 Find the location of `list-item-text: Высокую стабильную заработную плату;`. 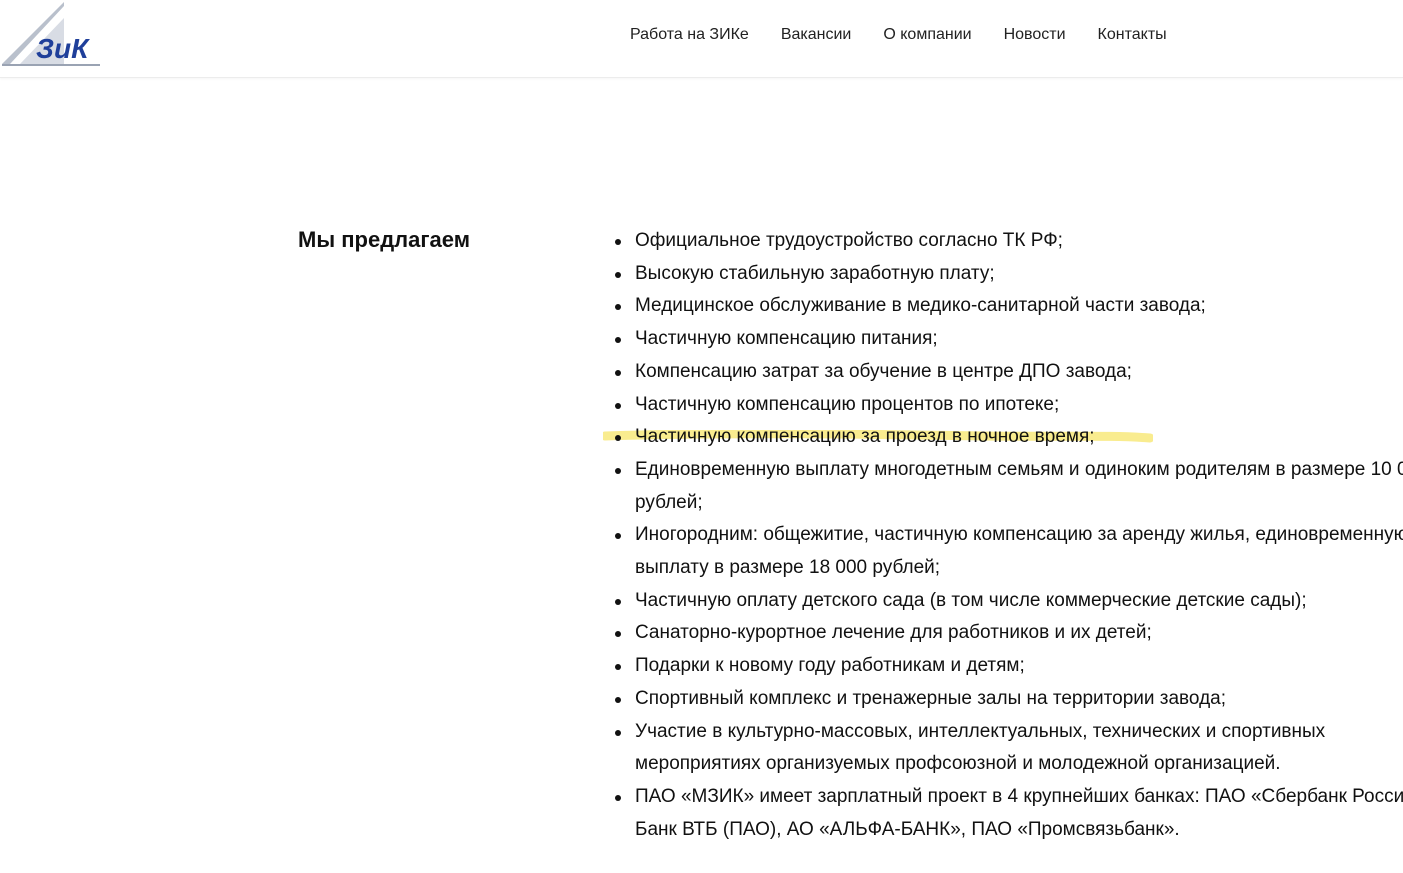

list-item-text: Высокую стабильную заработную плату; is located at coordinates (815, 273).